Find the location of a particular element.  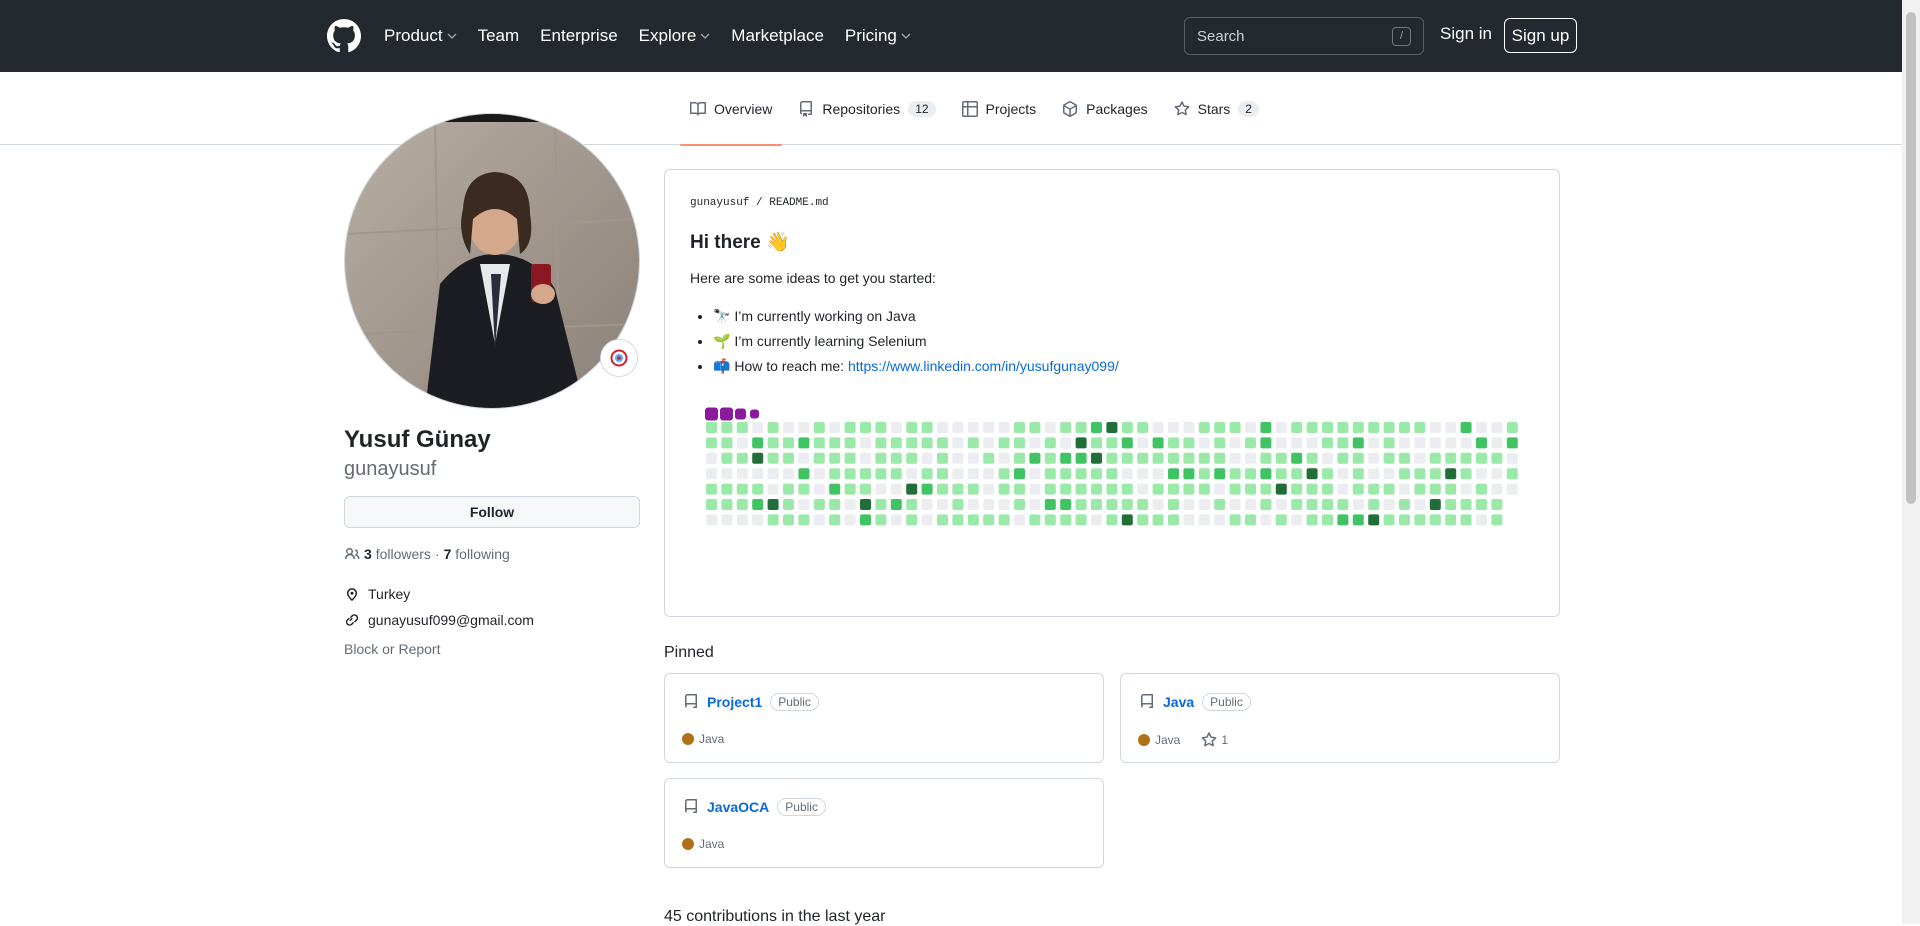

readme-file-link: README.md is located at coordinates (798, 203).